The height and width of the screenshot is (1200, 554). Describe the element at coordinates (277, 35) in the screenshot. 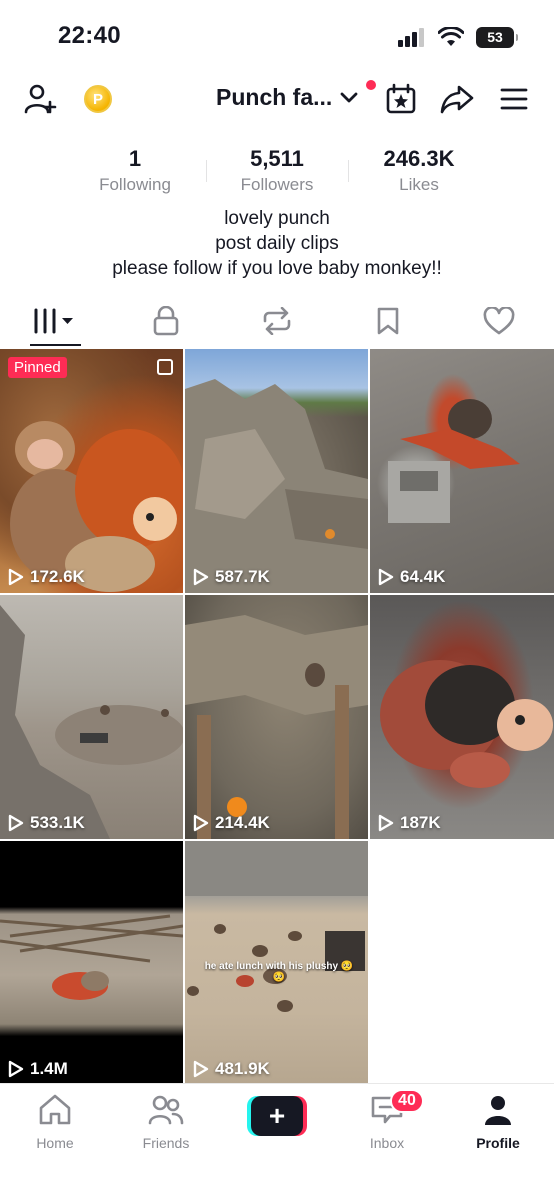

I see `status-bar: 22:40 53` at that location.